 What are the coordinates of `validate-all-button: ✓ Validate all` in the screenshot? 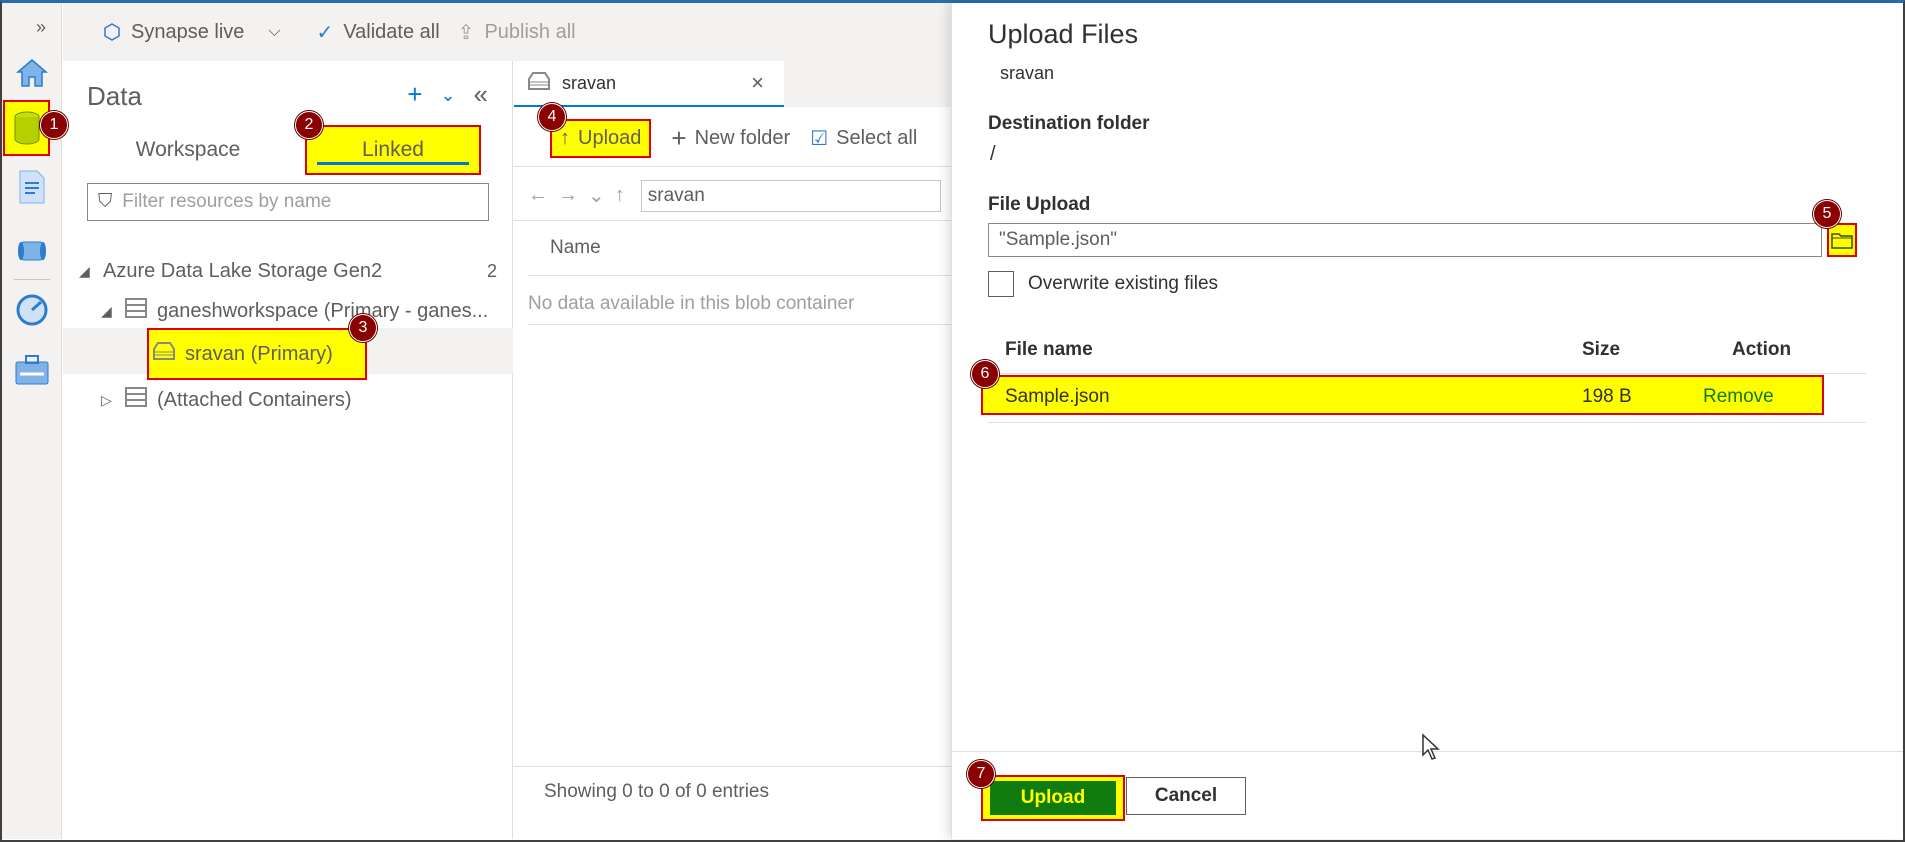 It's located at (378, 32).